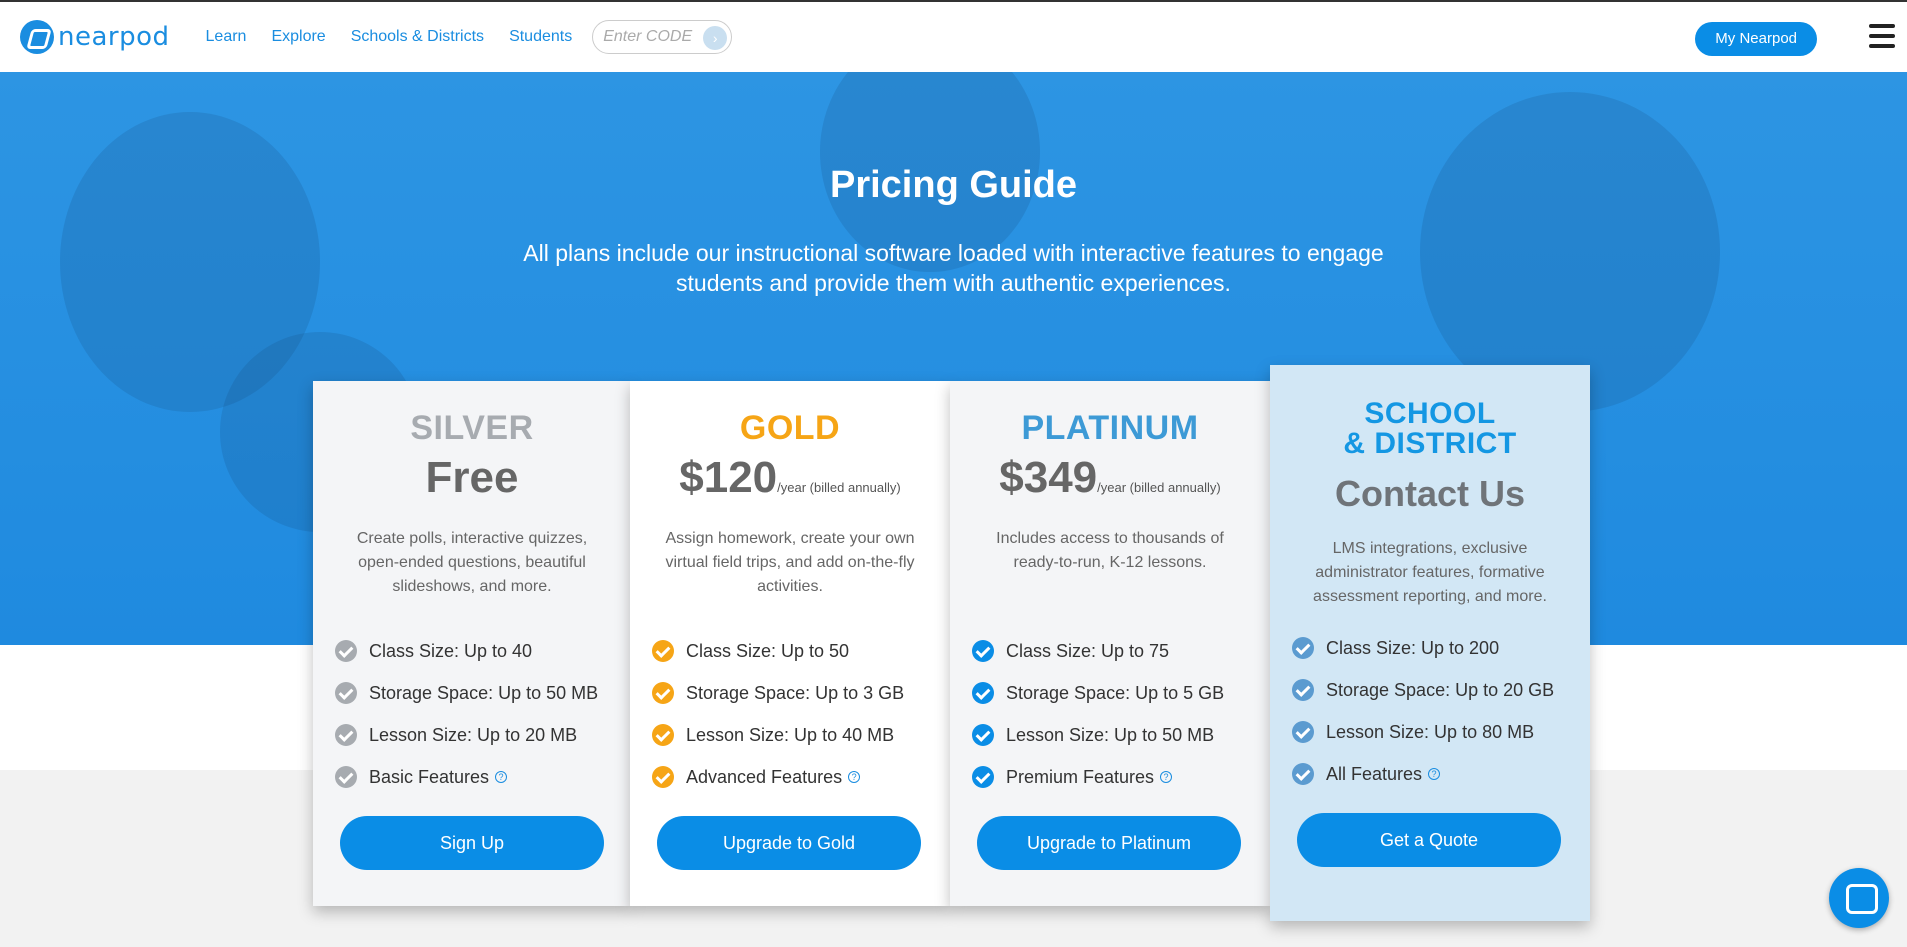 This screenshot has width=1907, height=947. I want to click on feature-item: Premium Features?, so click(1098, 777).